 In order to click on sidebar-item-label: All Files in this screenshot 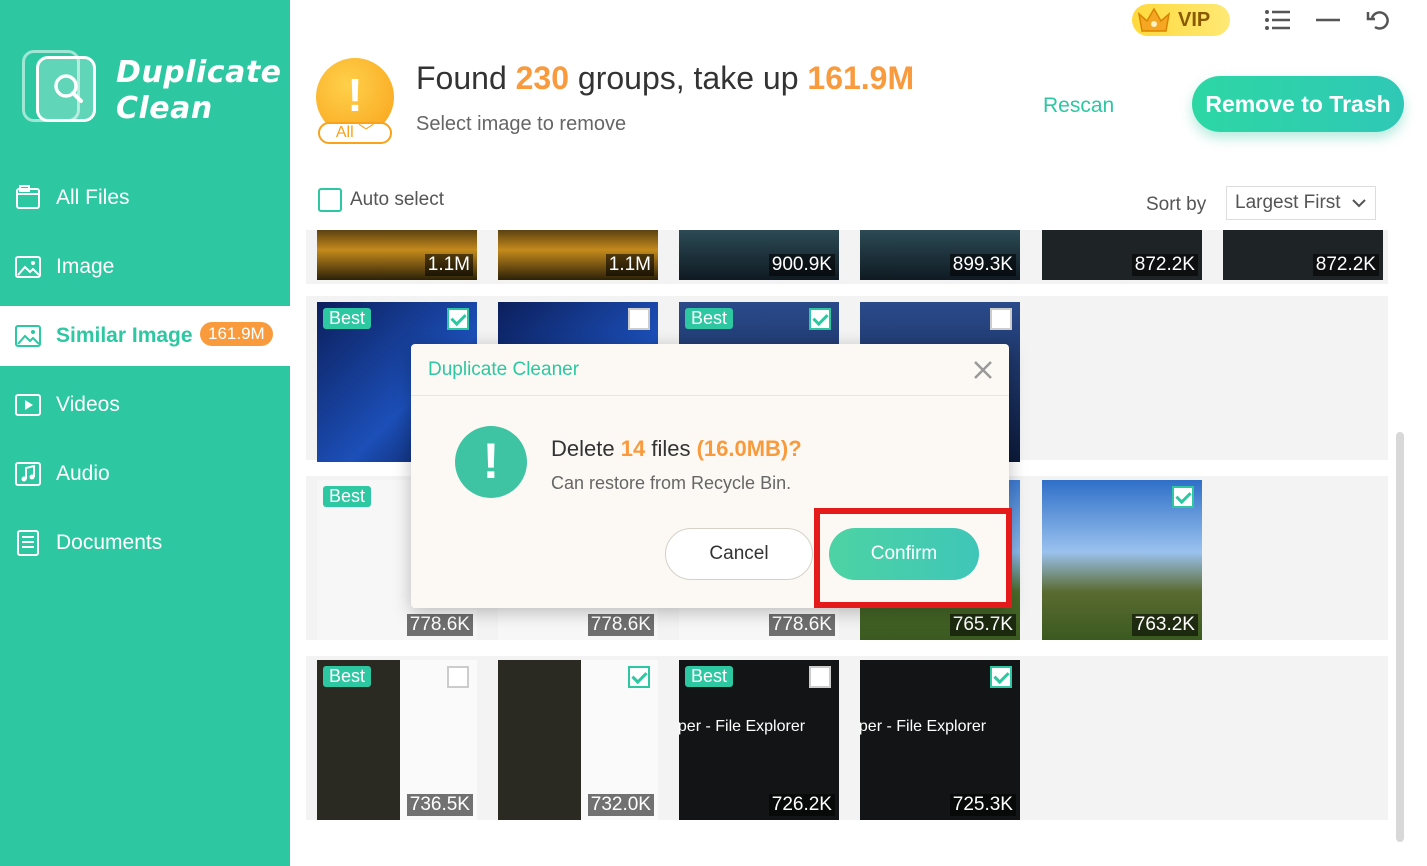, I will do `click(93, 197)`.